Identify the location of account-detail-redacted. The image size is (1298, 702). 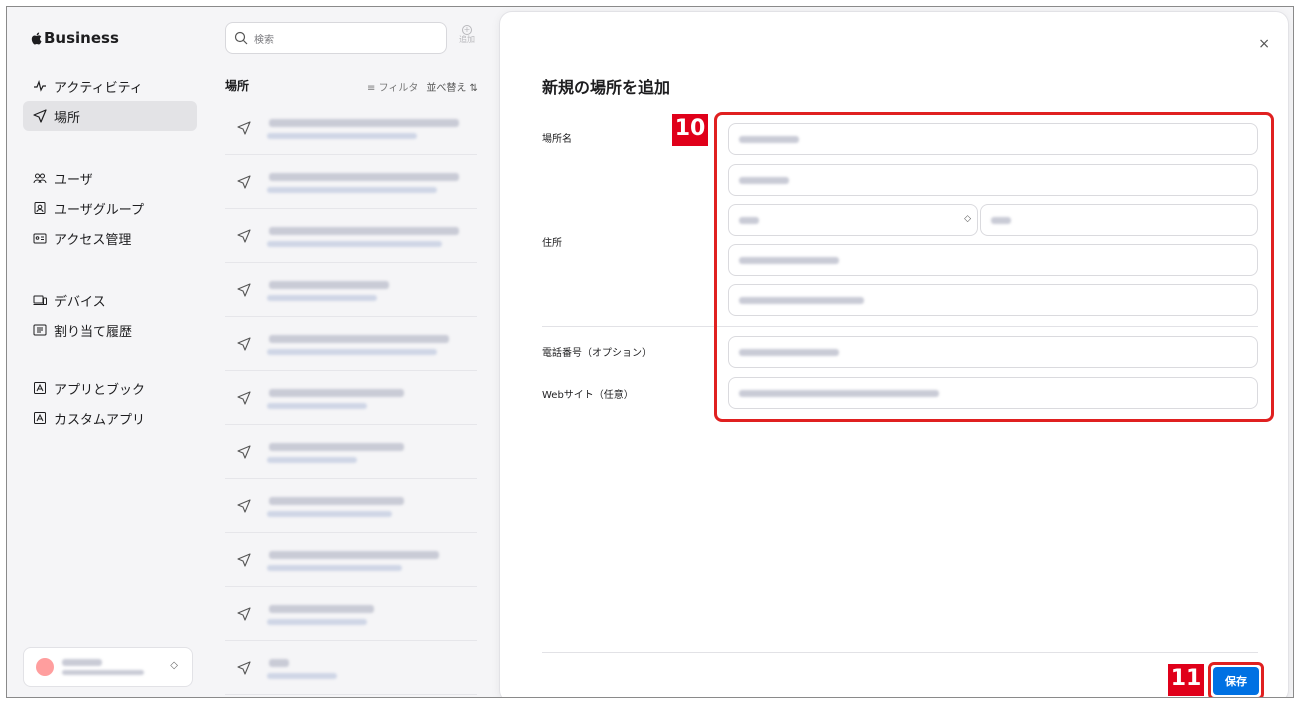
(103, 672).